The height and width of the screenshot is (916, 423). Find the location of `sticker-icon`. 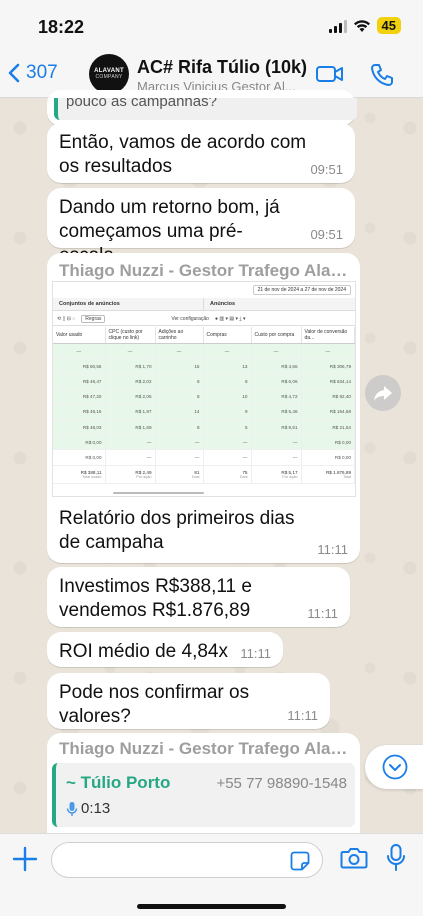

sticker-icon is located at coordinates (300, 861).